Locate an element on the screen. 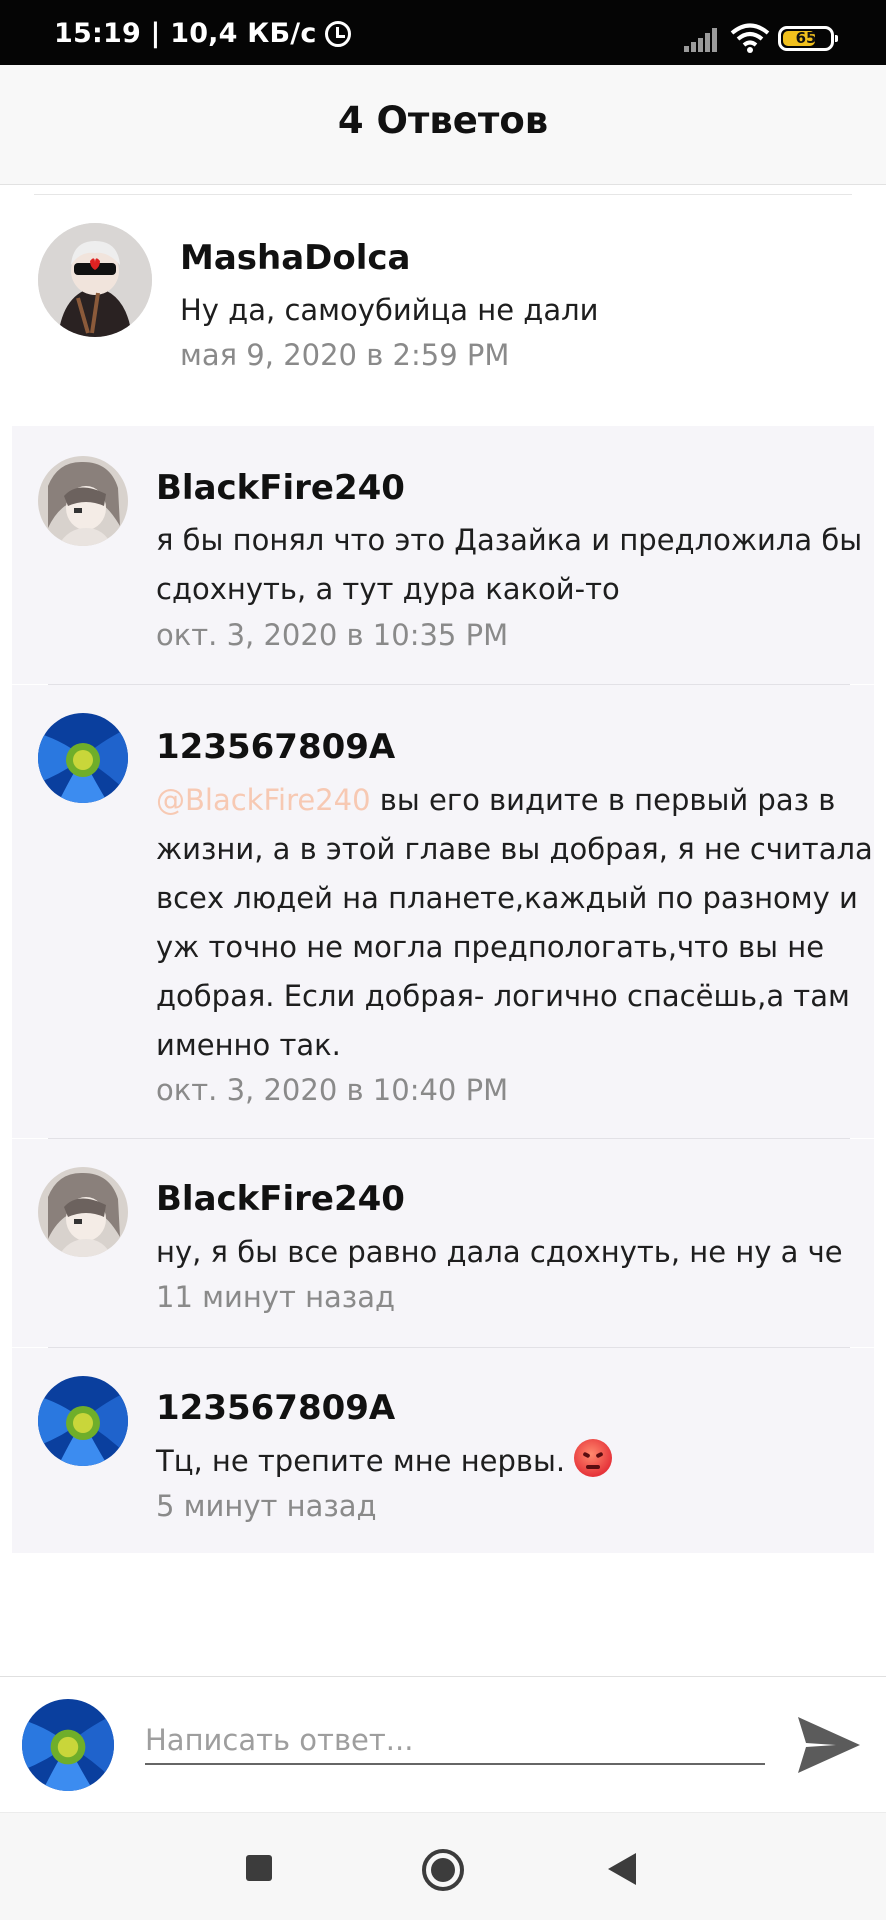  divider is located at coordinates (443, 194).